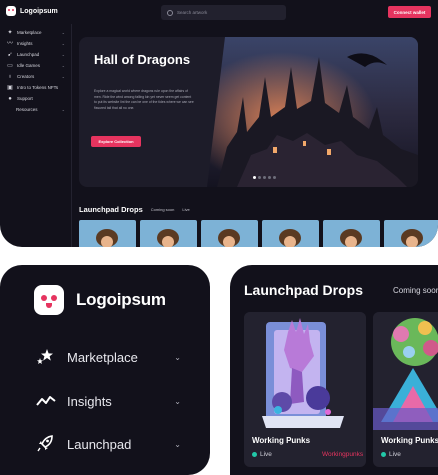 The height and width of the screenshot is (475, 438). I want to click on sidebar-item-label: Launchpad, so click(28, 54).